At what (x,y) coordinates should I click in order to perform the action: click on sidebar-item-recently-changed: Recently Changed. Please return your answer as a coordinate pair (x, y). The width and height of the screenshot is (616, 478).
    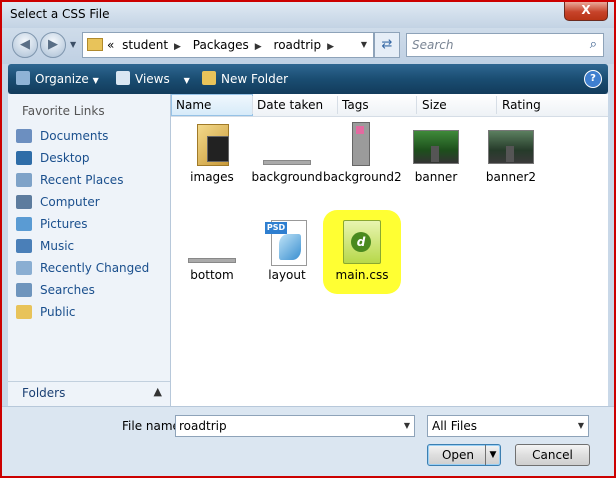
    Looking at the image, I should click on (82, 268).